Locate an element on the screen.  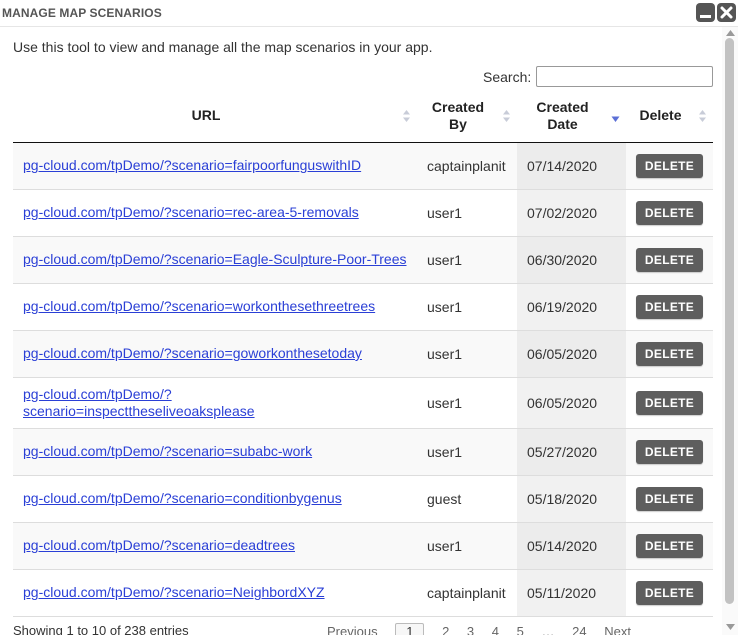
column-header-created-date: Created Date is located at coordinates (571, 116).